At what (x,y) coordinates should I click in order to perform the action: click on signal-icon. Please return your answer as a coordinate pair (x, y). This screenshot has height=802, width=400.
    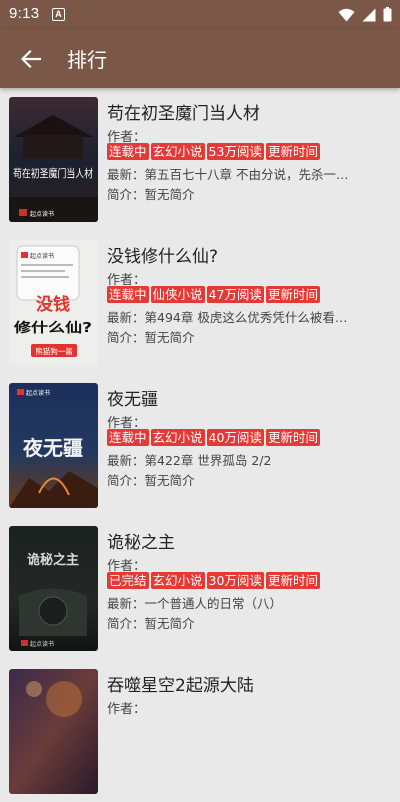
    Looking at the image, I should click on (369, 14).